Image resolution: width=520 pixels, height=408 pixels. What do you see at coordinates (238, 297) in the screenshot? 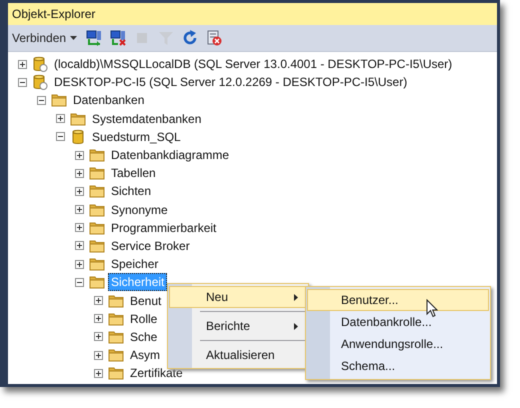
I see `menu-item: Neu` at bounding box center [238, 297].